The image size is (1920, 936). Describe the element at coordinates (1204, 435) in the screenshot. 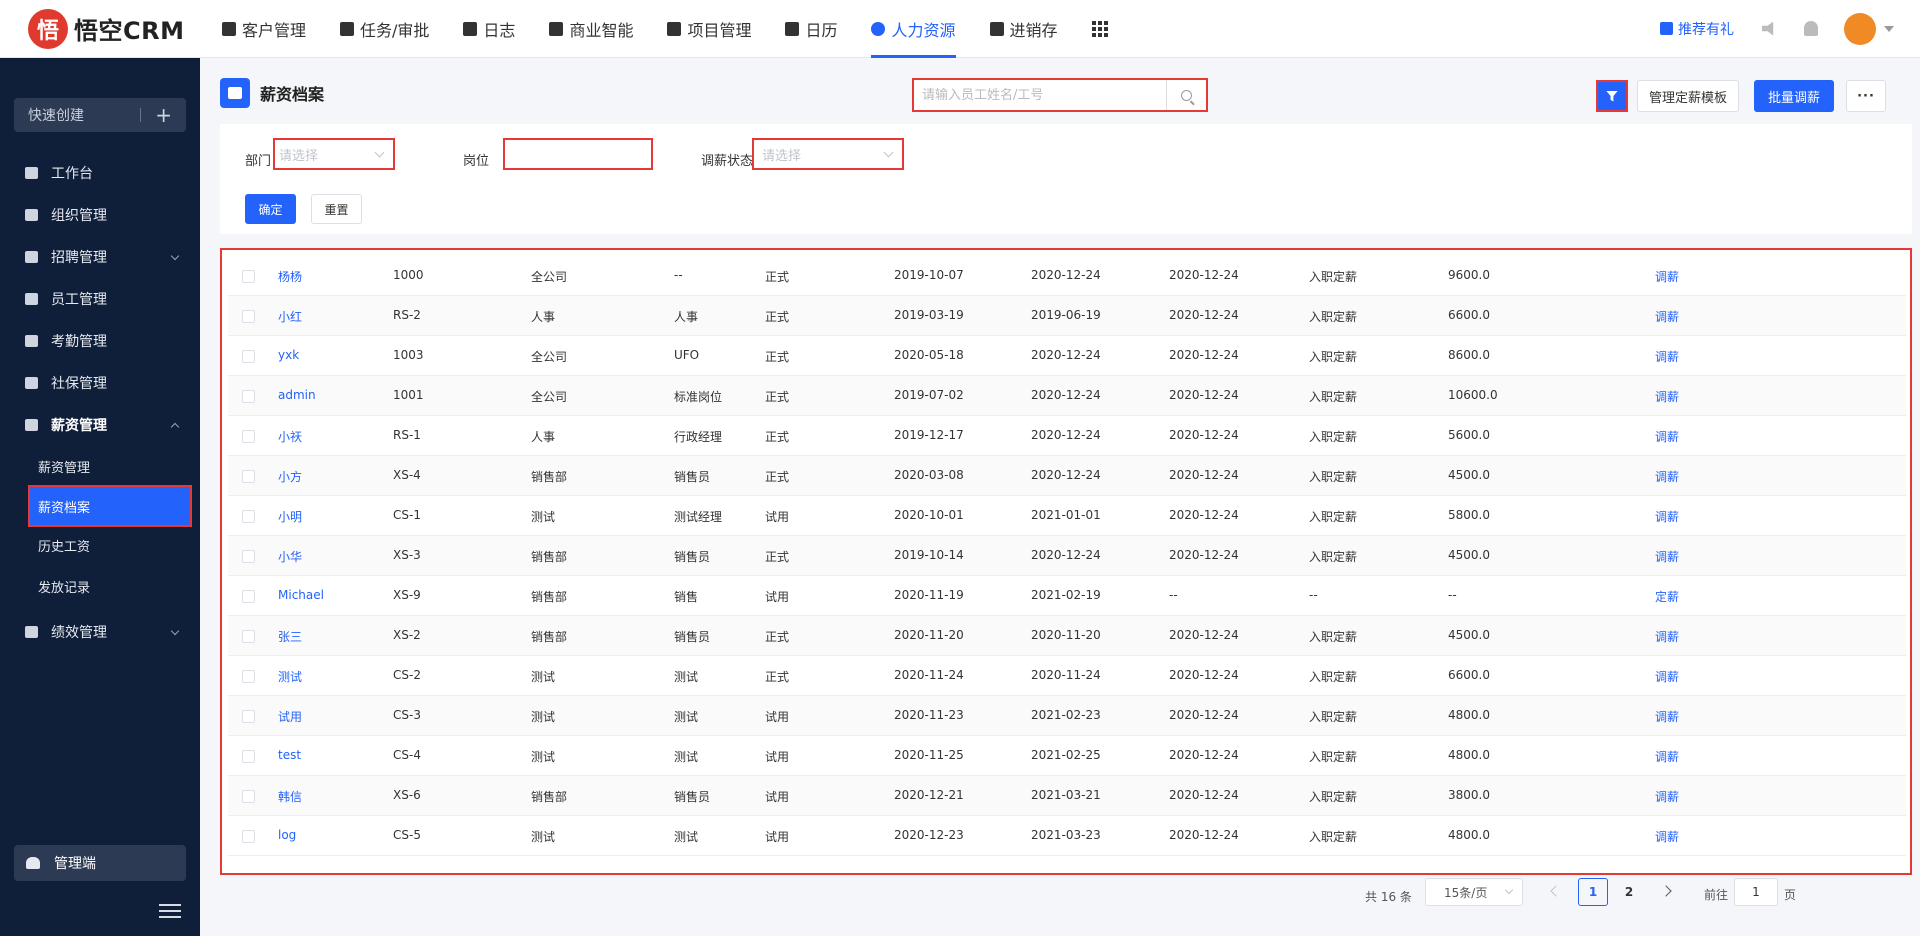

I see `table-cell: 2020-12-24` at that location.